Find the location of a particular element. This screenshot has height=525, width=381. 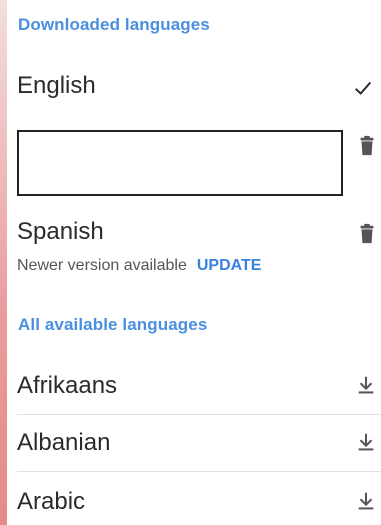

update-notice-text: Newer version available is located at coordinates (102, 265).